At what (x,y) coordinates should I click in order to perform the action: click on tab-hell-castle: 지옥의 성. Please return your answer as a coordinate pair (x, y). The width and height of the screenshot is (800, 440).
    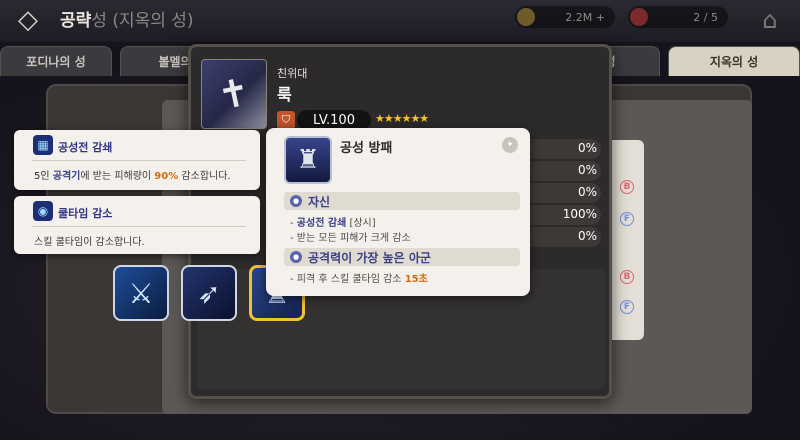
    Looking at the image, I should click on (734, 61).